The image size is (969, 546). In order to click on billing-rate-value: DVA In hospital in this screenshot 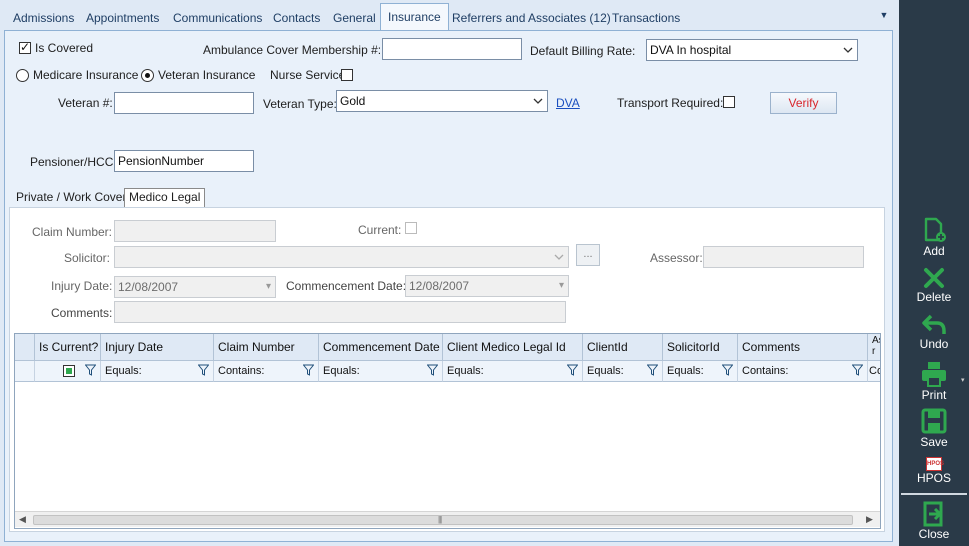, I will do `click(691, 50)`.